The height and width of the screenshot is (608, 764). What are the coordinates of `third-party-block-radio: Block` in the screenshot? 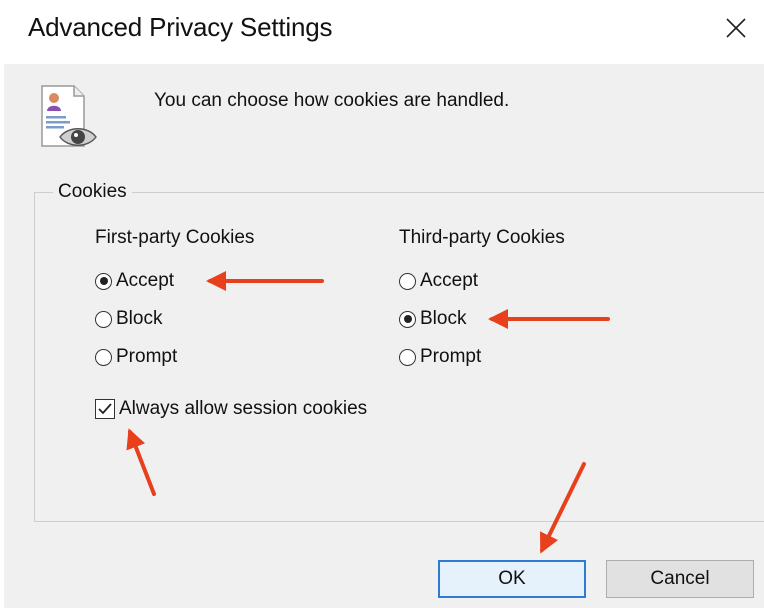 It's located at (432, 319).